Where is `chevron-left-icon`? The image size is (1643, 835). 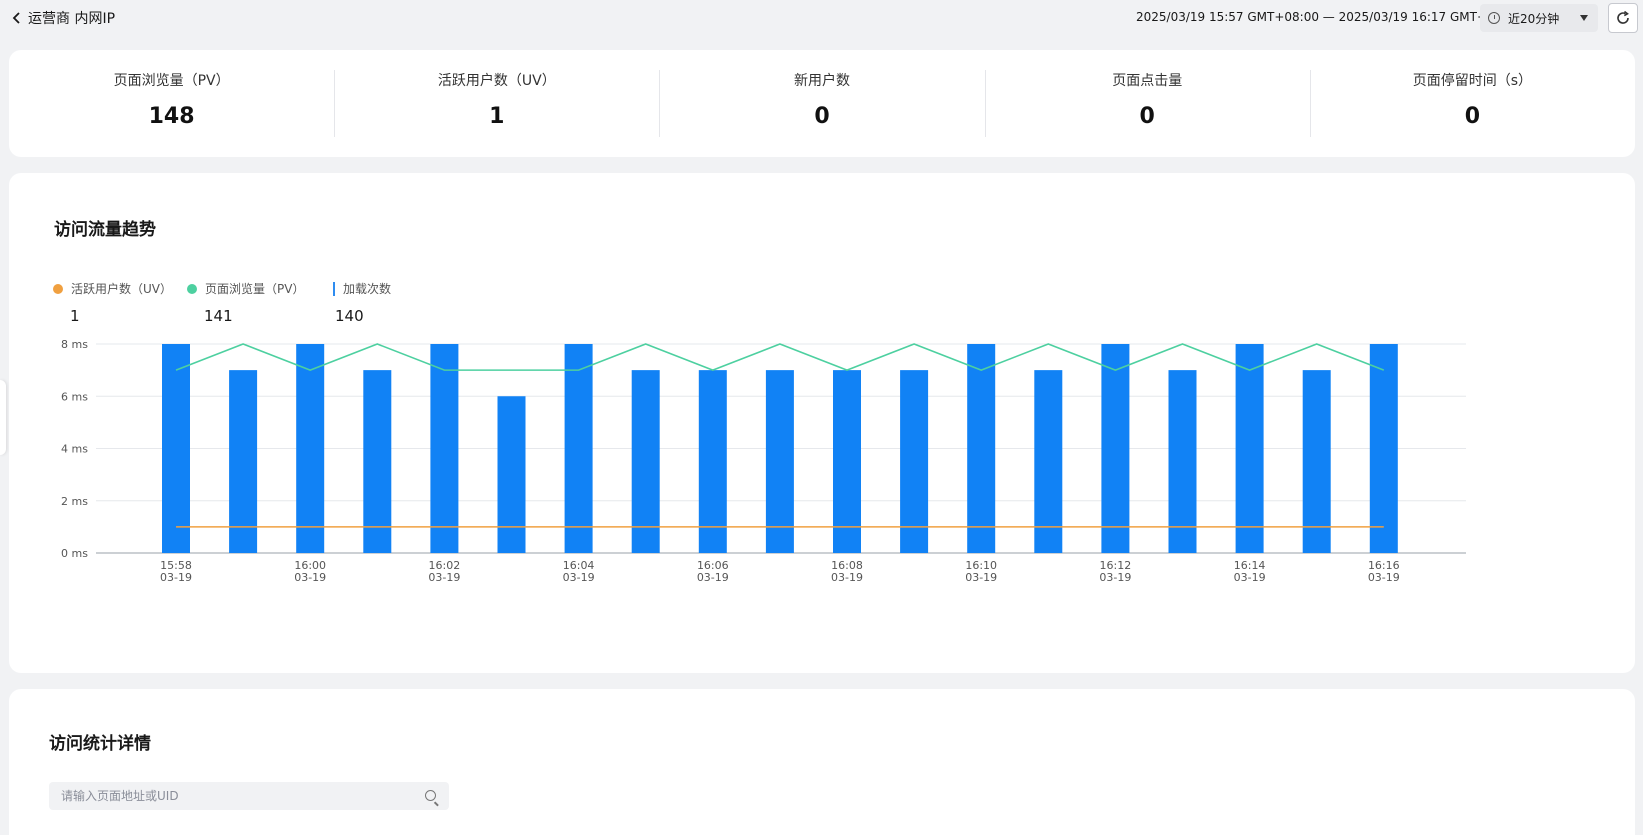
chevron-left-icon is located at coordinates (16, 18).